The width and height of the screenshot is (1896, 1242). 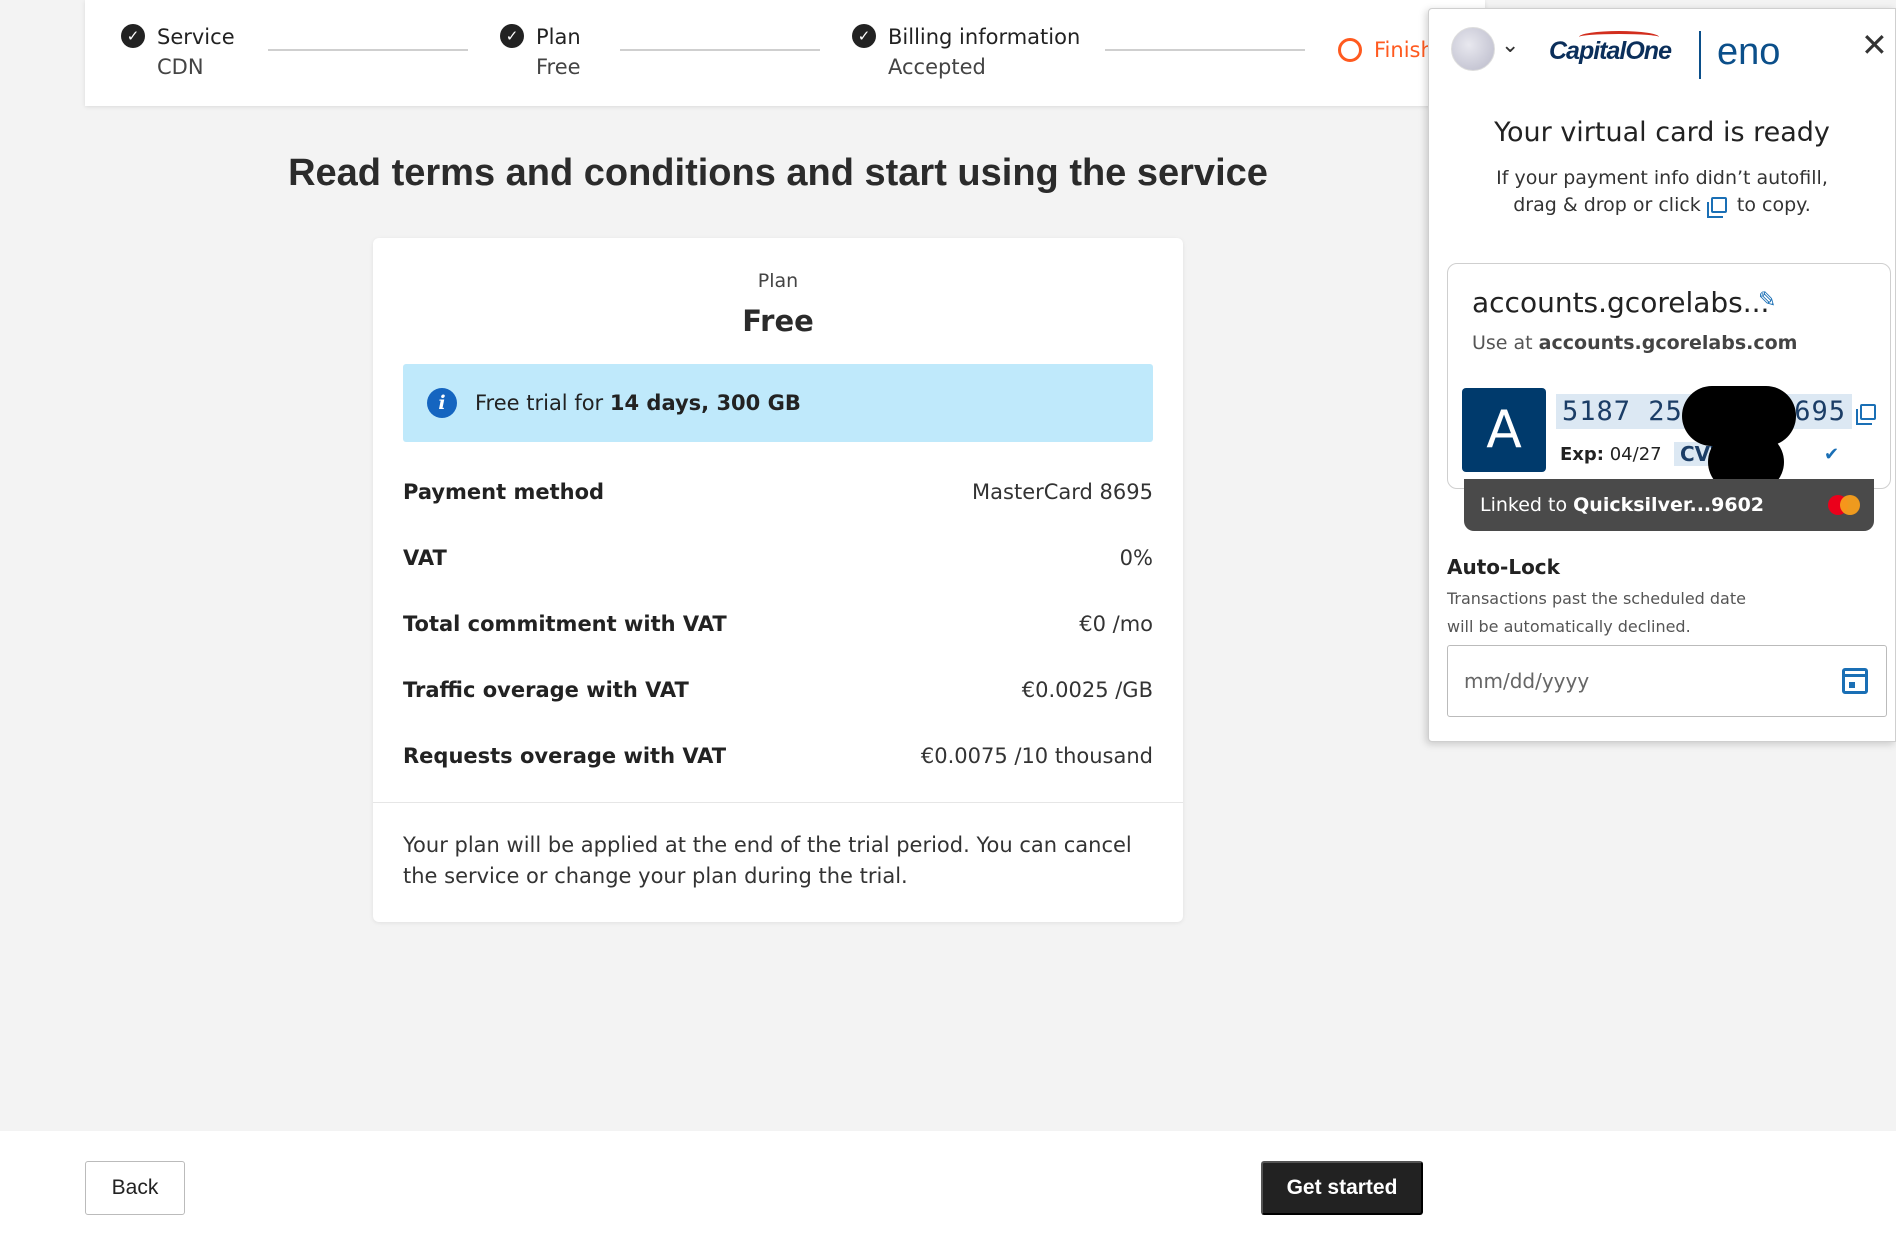 I want to click on row-value: MasterCard 8695, so click(x=1062, y=492).